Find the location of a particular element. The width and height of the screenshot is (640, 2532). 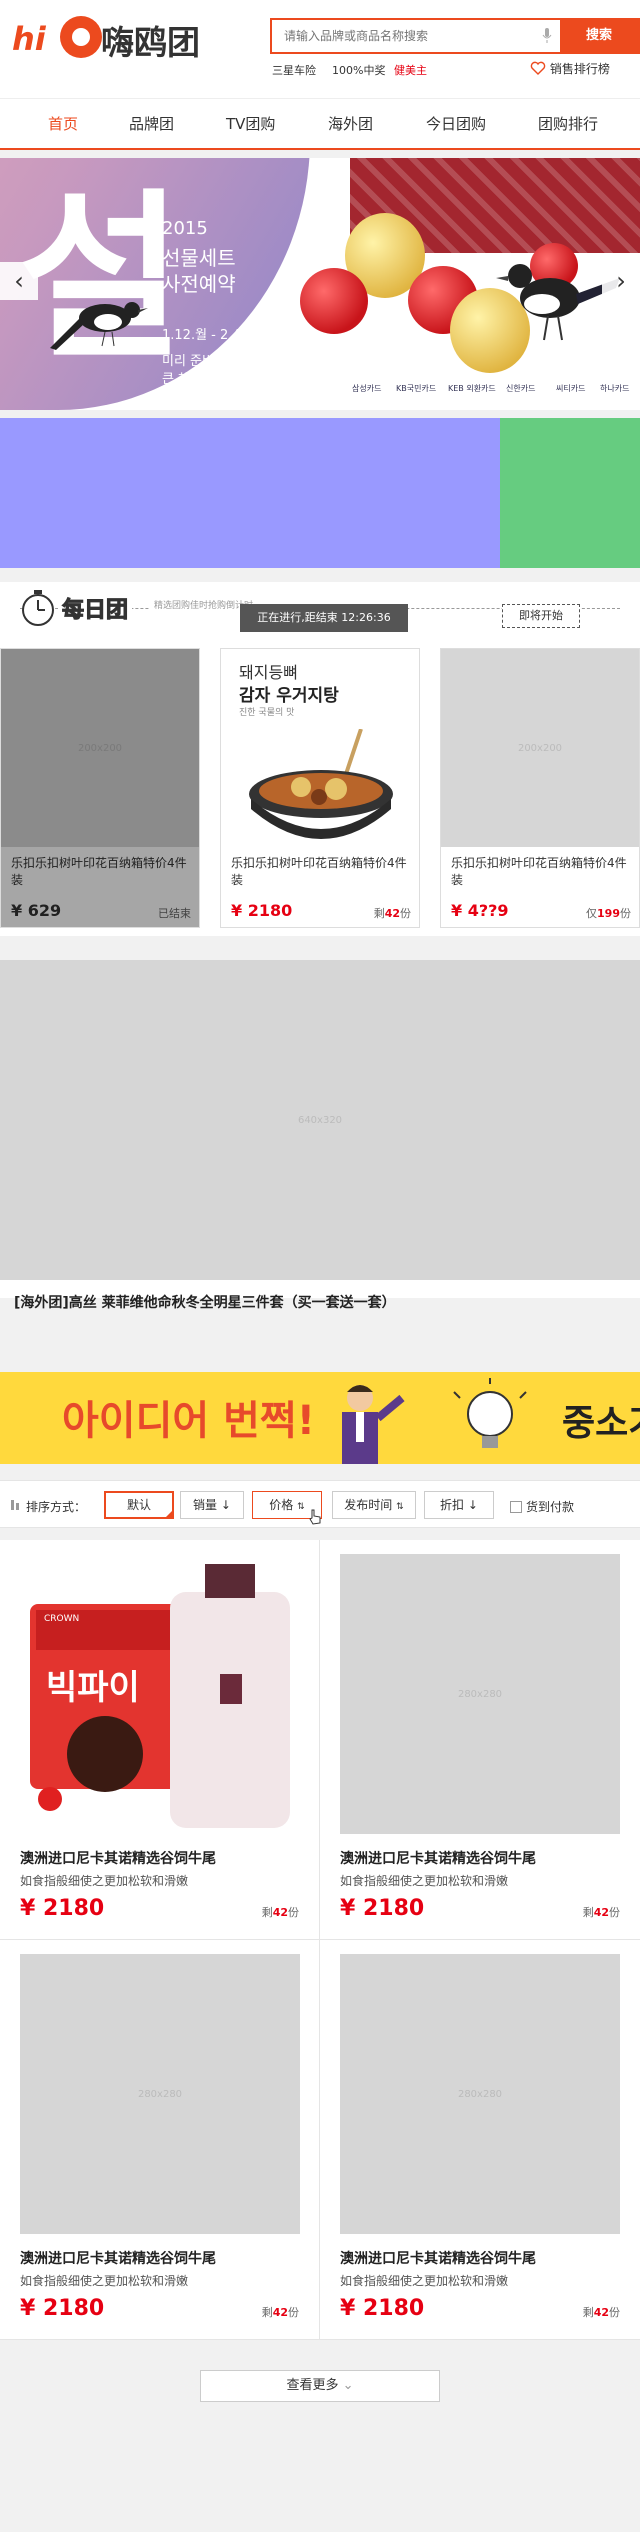

sales-rank-label: 销售排行榜 is located at coordinates (579, 69).